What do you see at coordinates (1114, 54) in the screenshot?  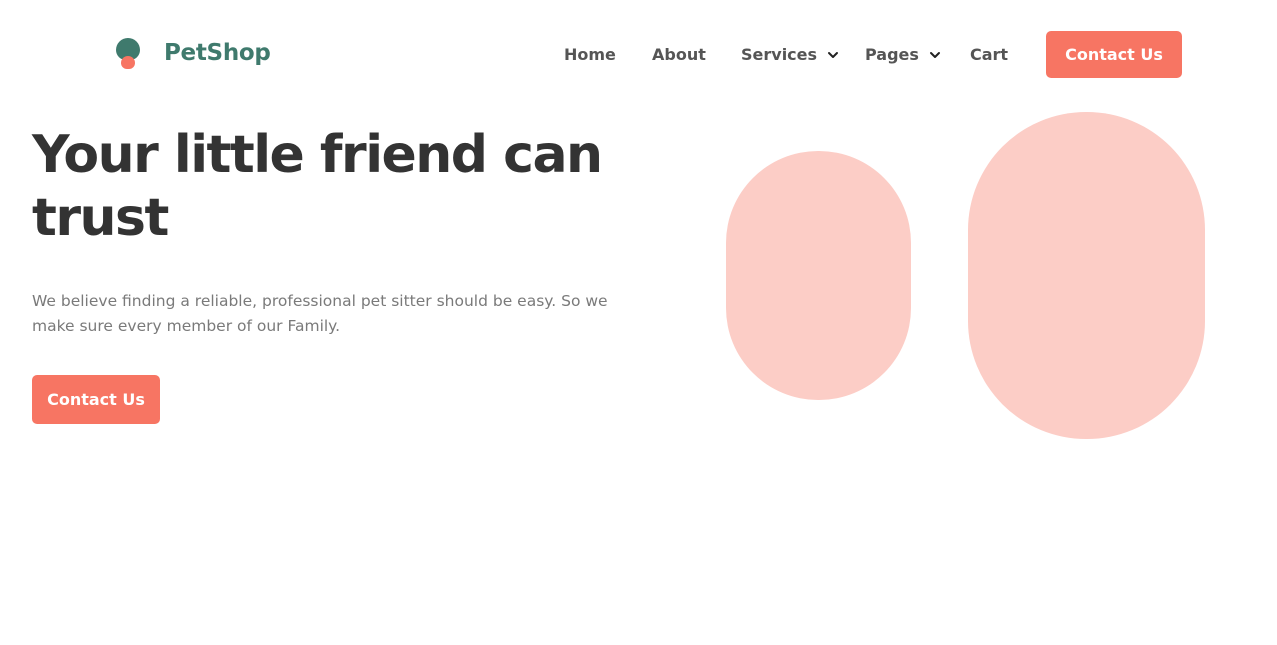 I see `header-contact-us-button: Contact Us` at bounding box center [1114, 54].